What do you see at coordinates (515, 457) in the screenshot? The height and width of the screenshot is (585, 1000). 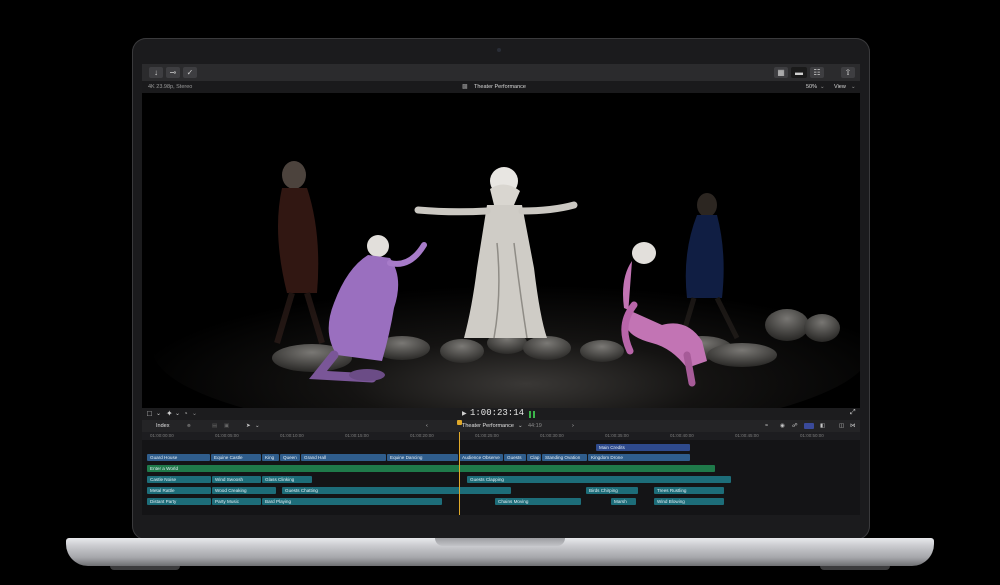 I see `video-clip: Guests` at bounding box center [515, 457].